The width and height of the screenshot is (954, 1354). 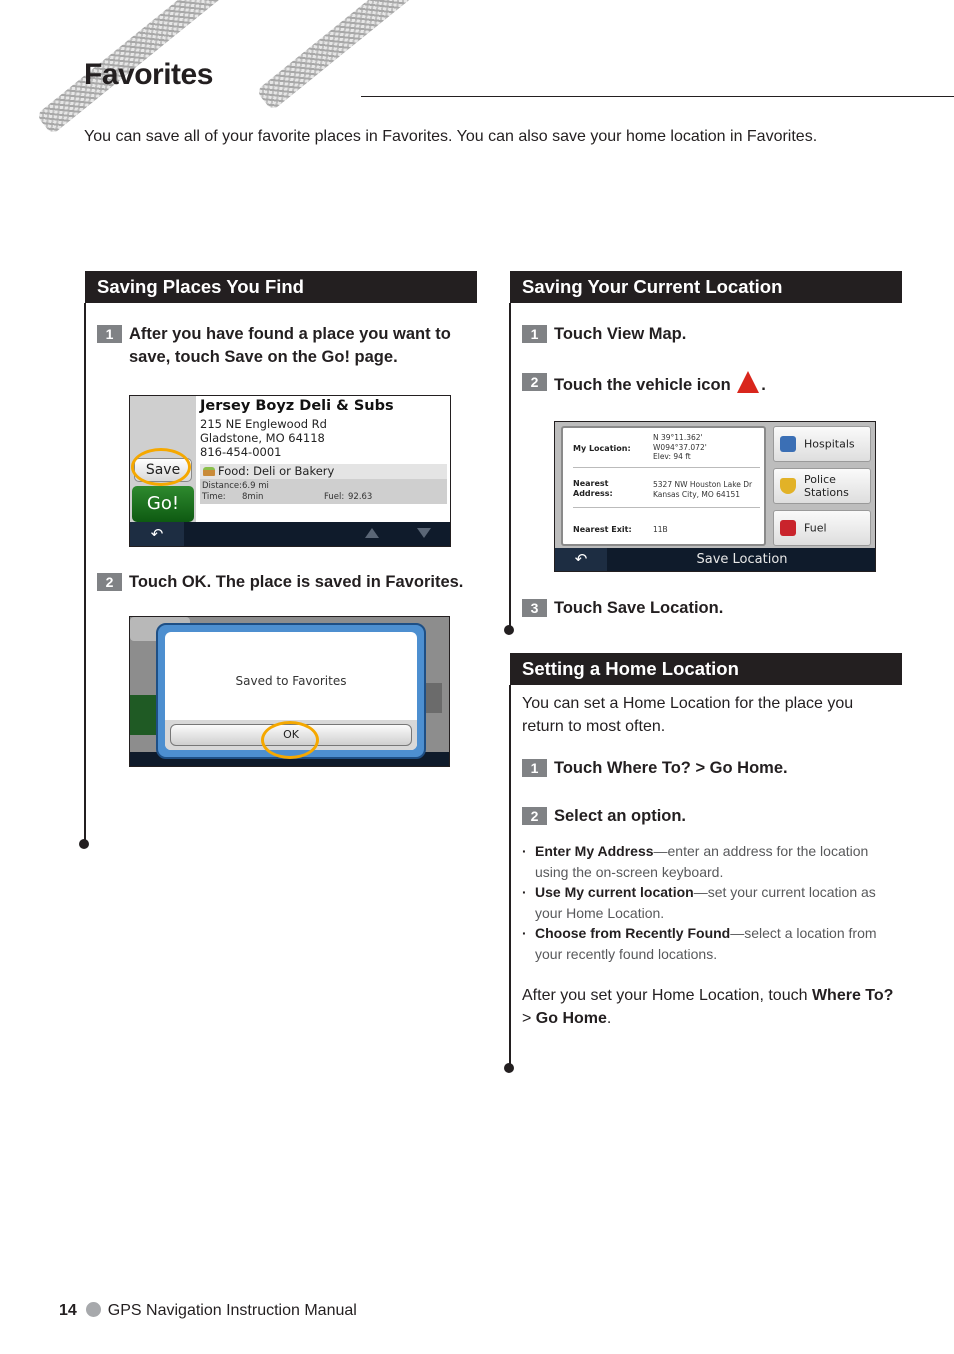 What do you see at coordinates (707, 816) in the screenshot?
I see `step-2: 2 Select an option.` at bounding box center [707, 816].